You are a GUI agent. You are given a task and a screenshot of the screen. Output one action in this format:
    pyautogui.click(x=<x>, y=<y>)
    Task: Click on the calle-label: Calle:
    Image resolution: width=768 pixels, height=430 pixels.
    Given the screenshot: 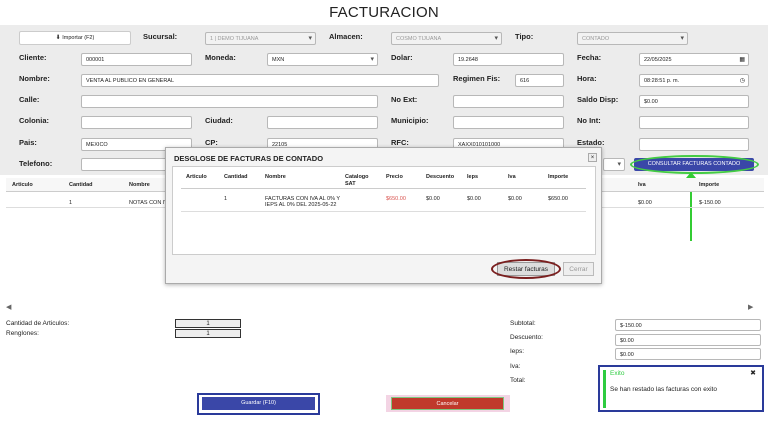 What is the action you would take?
    pyautogui.click(x=29, y=99)
    